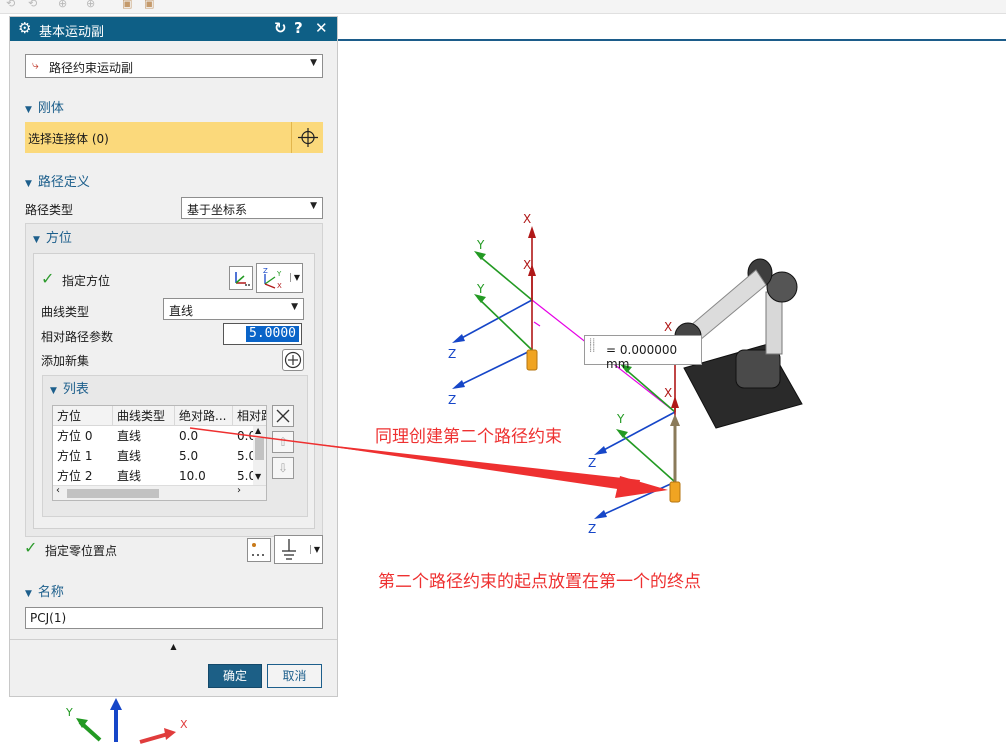 Image resolution: width=1006 pixels, height=744 pixels. I want to click on csys-second-lower, so click(637, 457).